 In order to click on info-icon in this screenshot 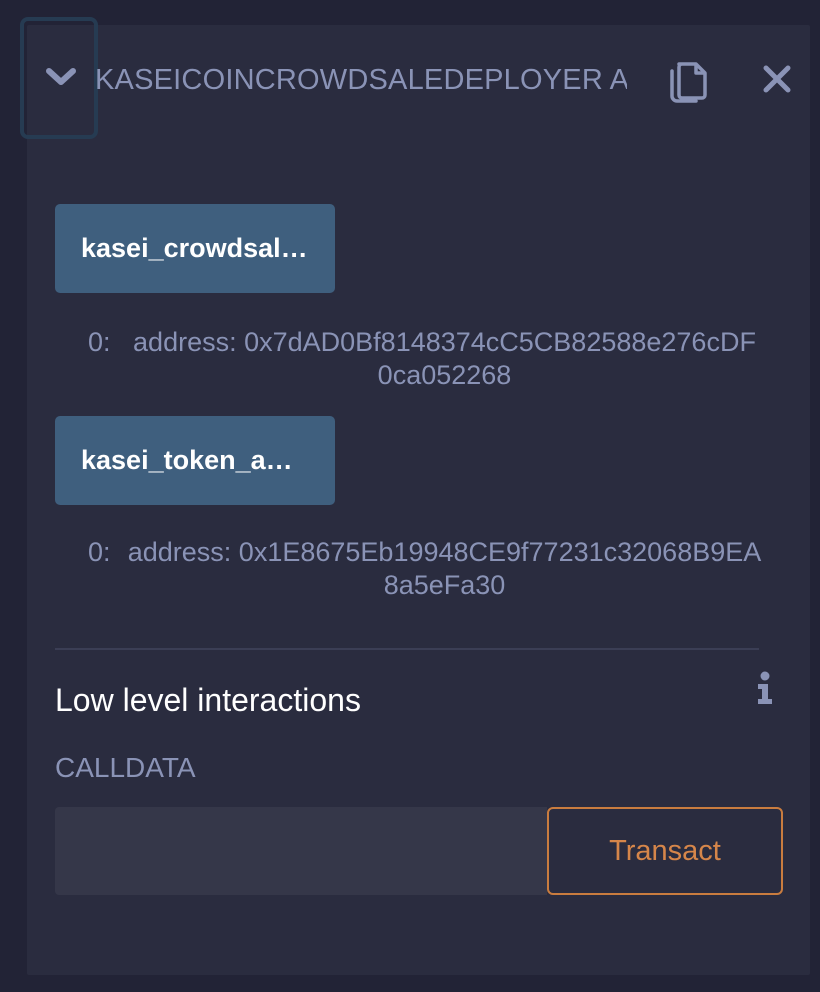, I will do `click(765, 688)`.